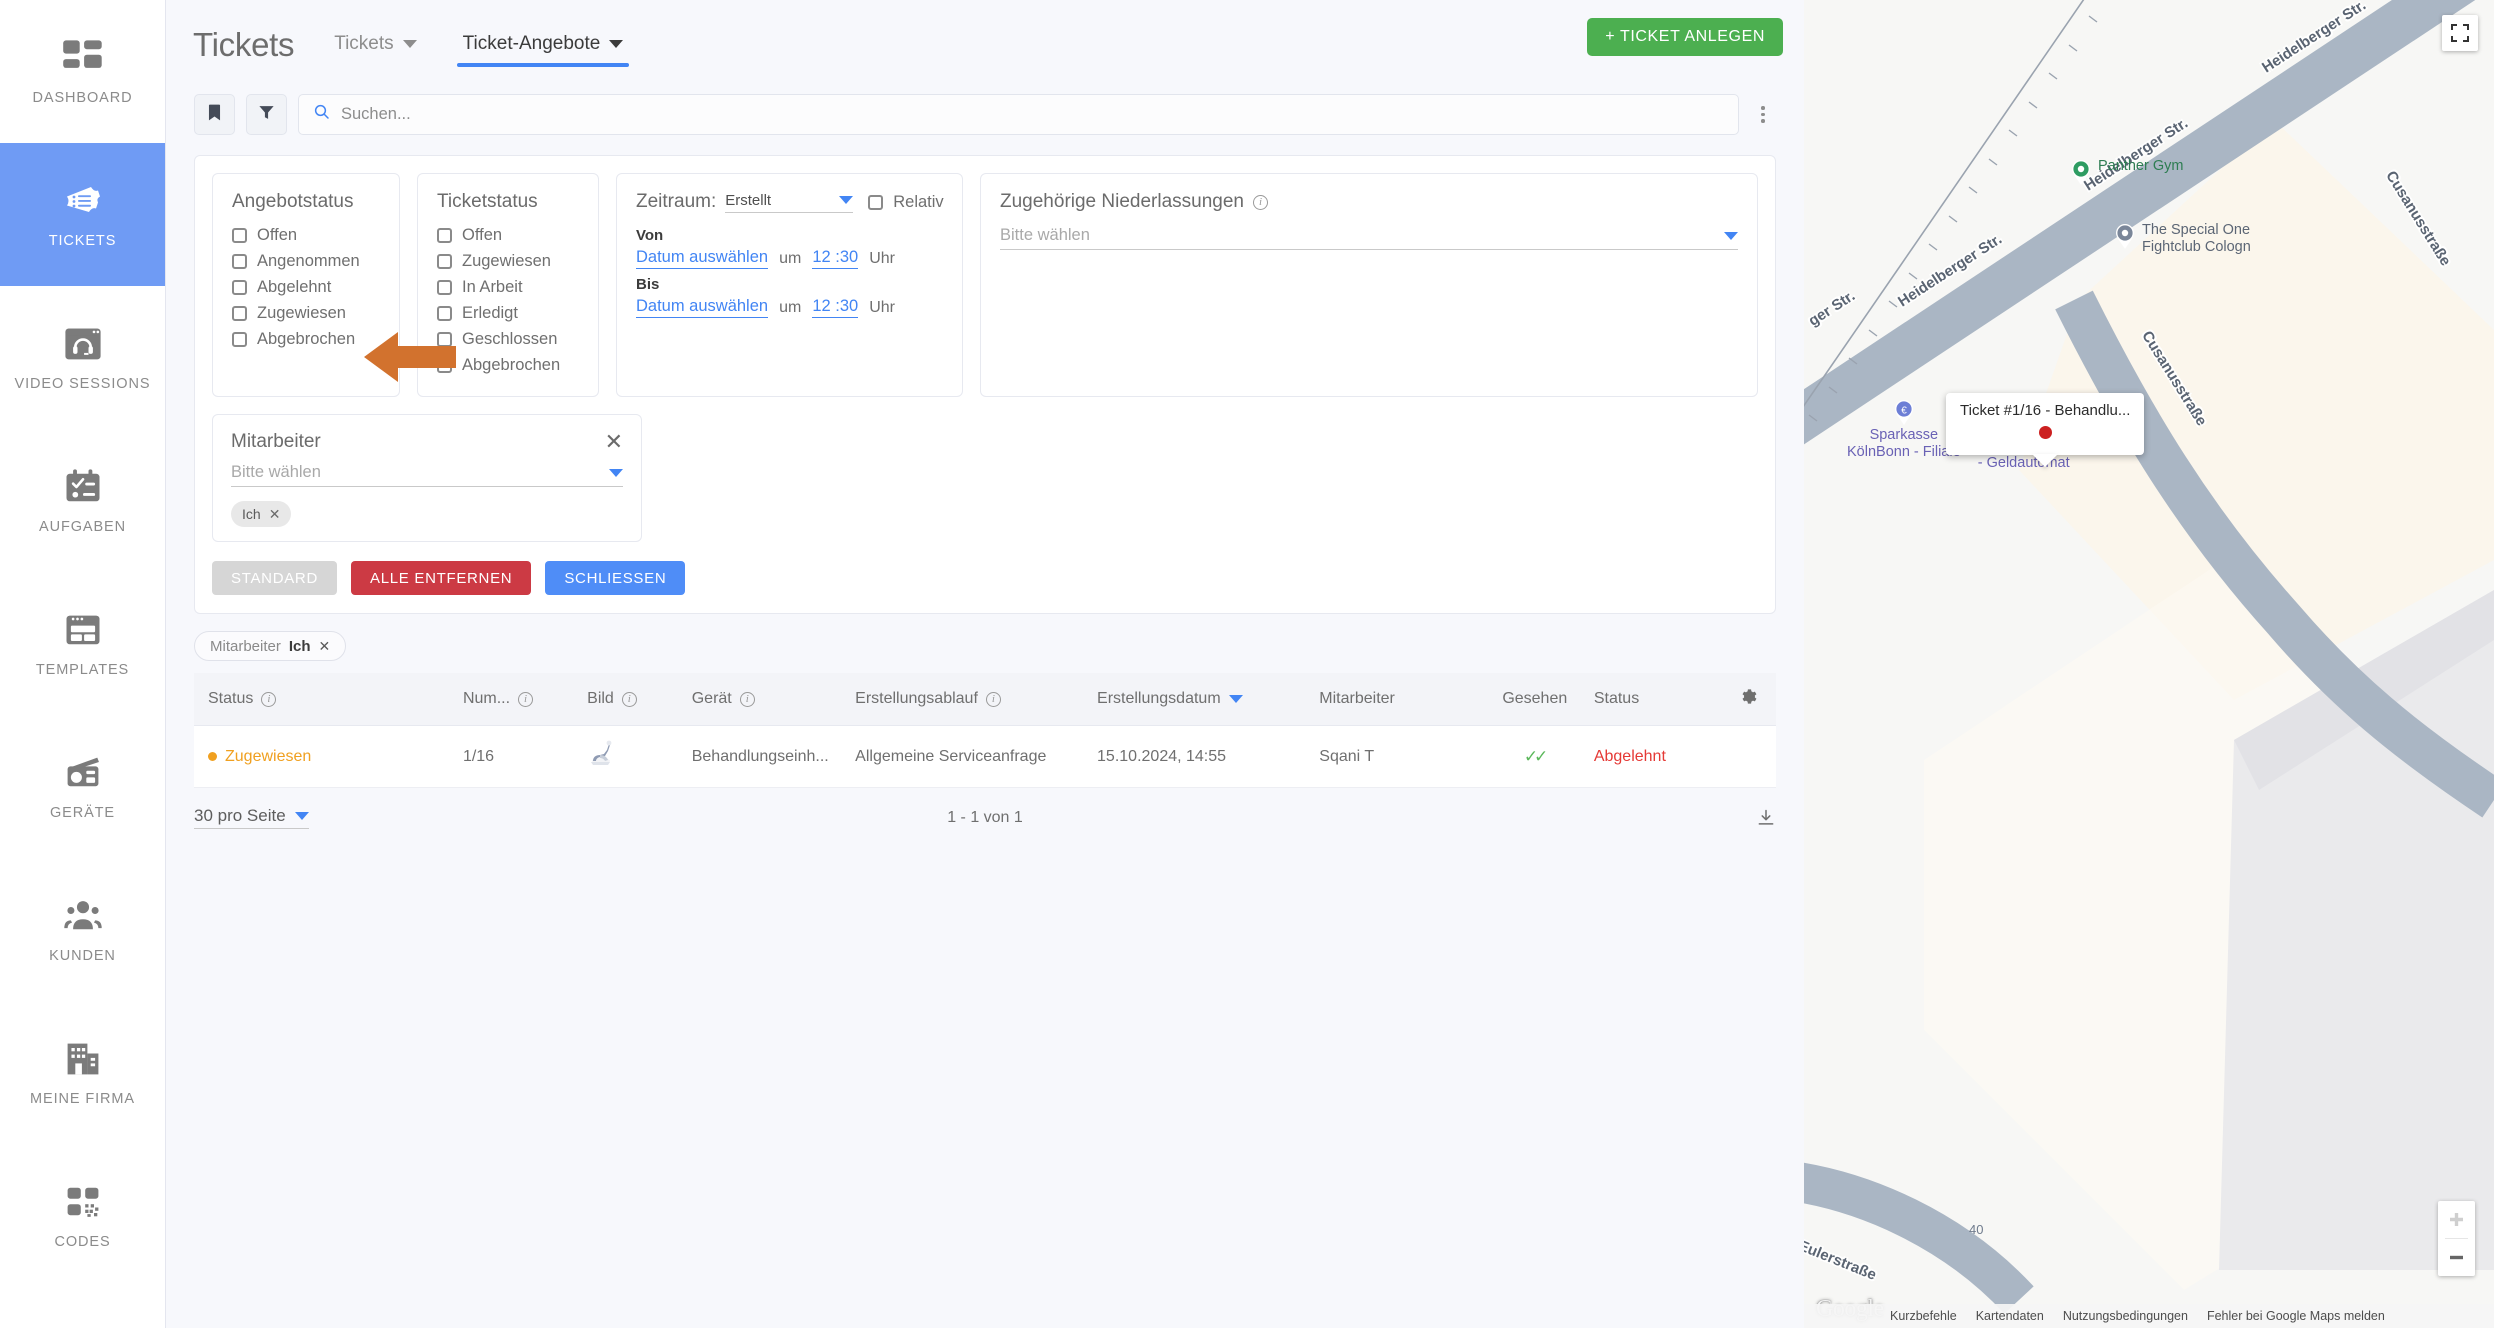 This screenshot has width=2494, height=1328. What do you see at coordinates (614, 442) in the screenshot?
I see `close-icon: ✕` at bounding box center [614, 442].